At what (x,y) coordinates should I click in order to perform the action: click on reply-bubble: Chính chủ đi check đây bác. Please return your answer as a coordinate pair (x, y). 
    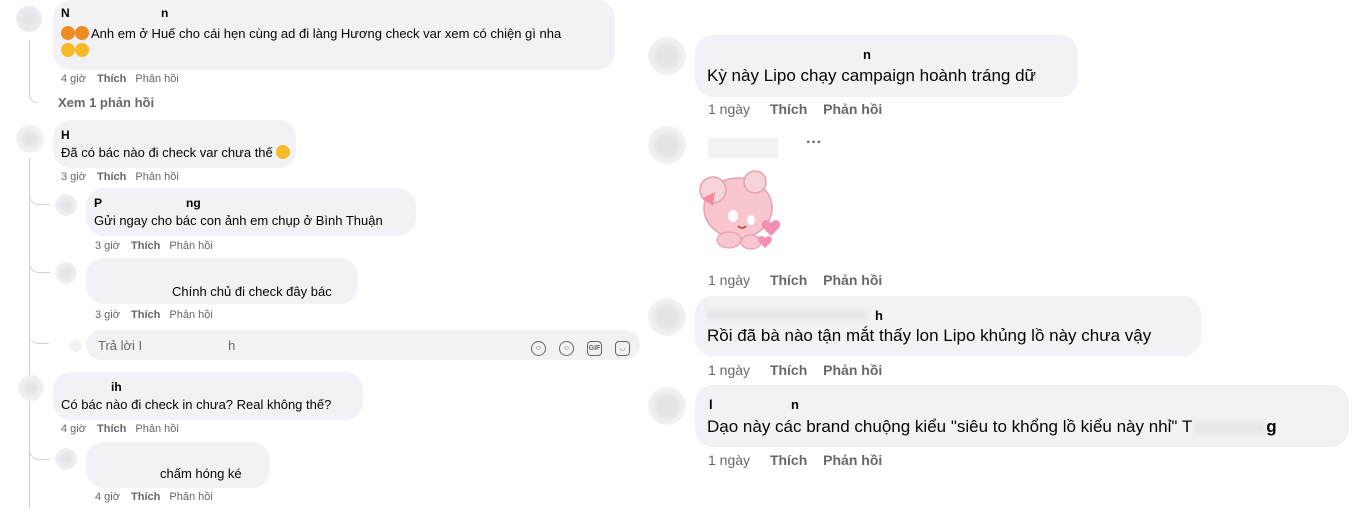
    Looking at the image, I should click on (222, 281).